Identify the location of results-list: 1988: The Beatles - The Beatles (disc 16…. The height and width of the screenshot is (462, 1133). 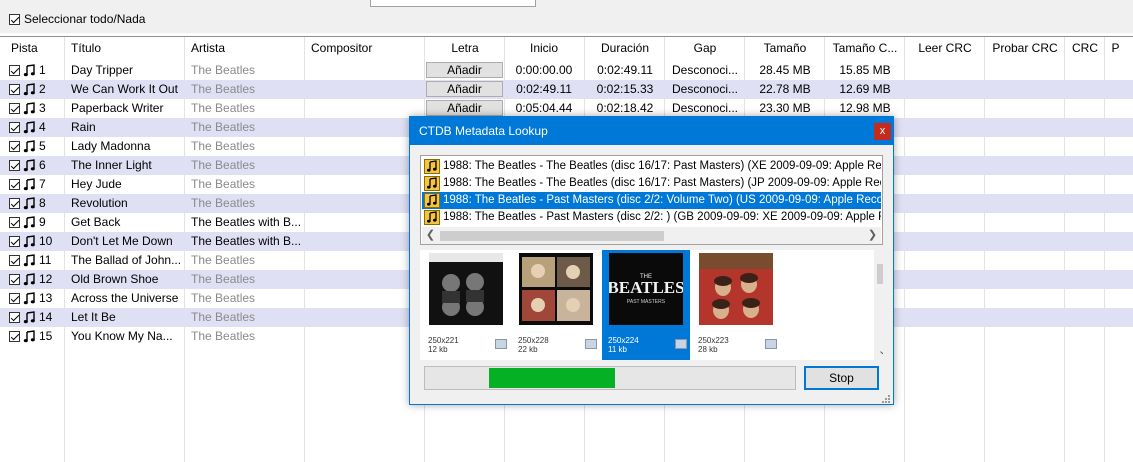
(651, 200).